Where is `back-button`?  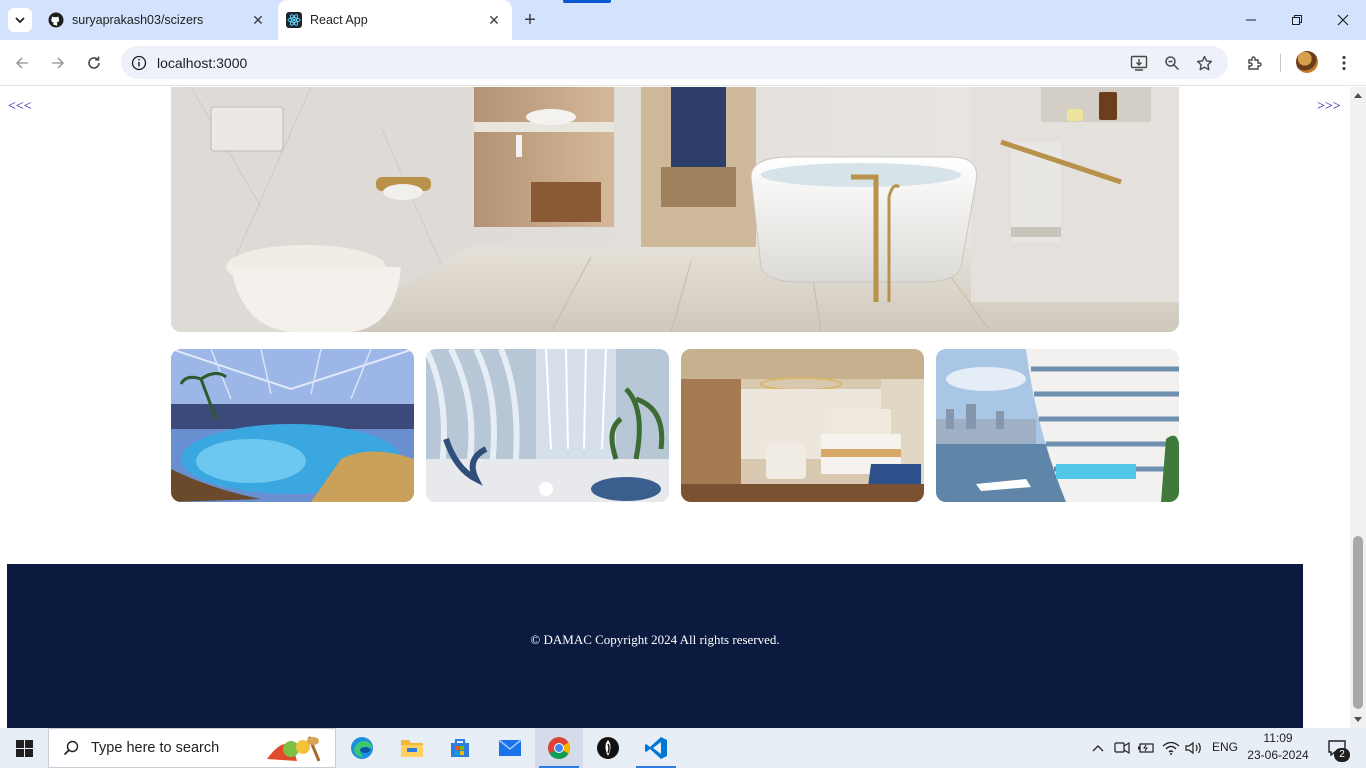
back-button is located at coordinates (22, 63).